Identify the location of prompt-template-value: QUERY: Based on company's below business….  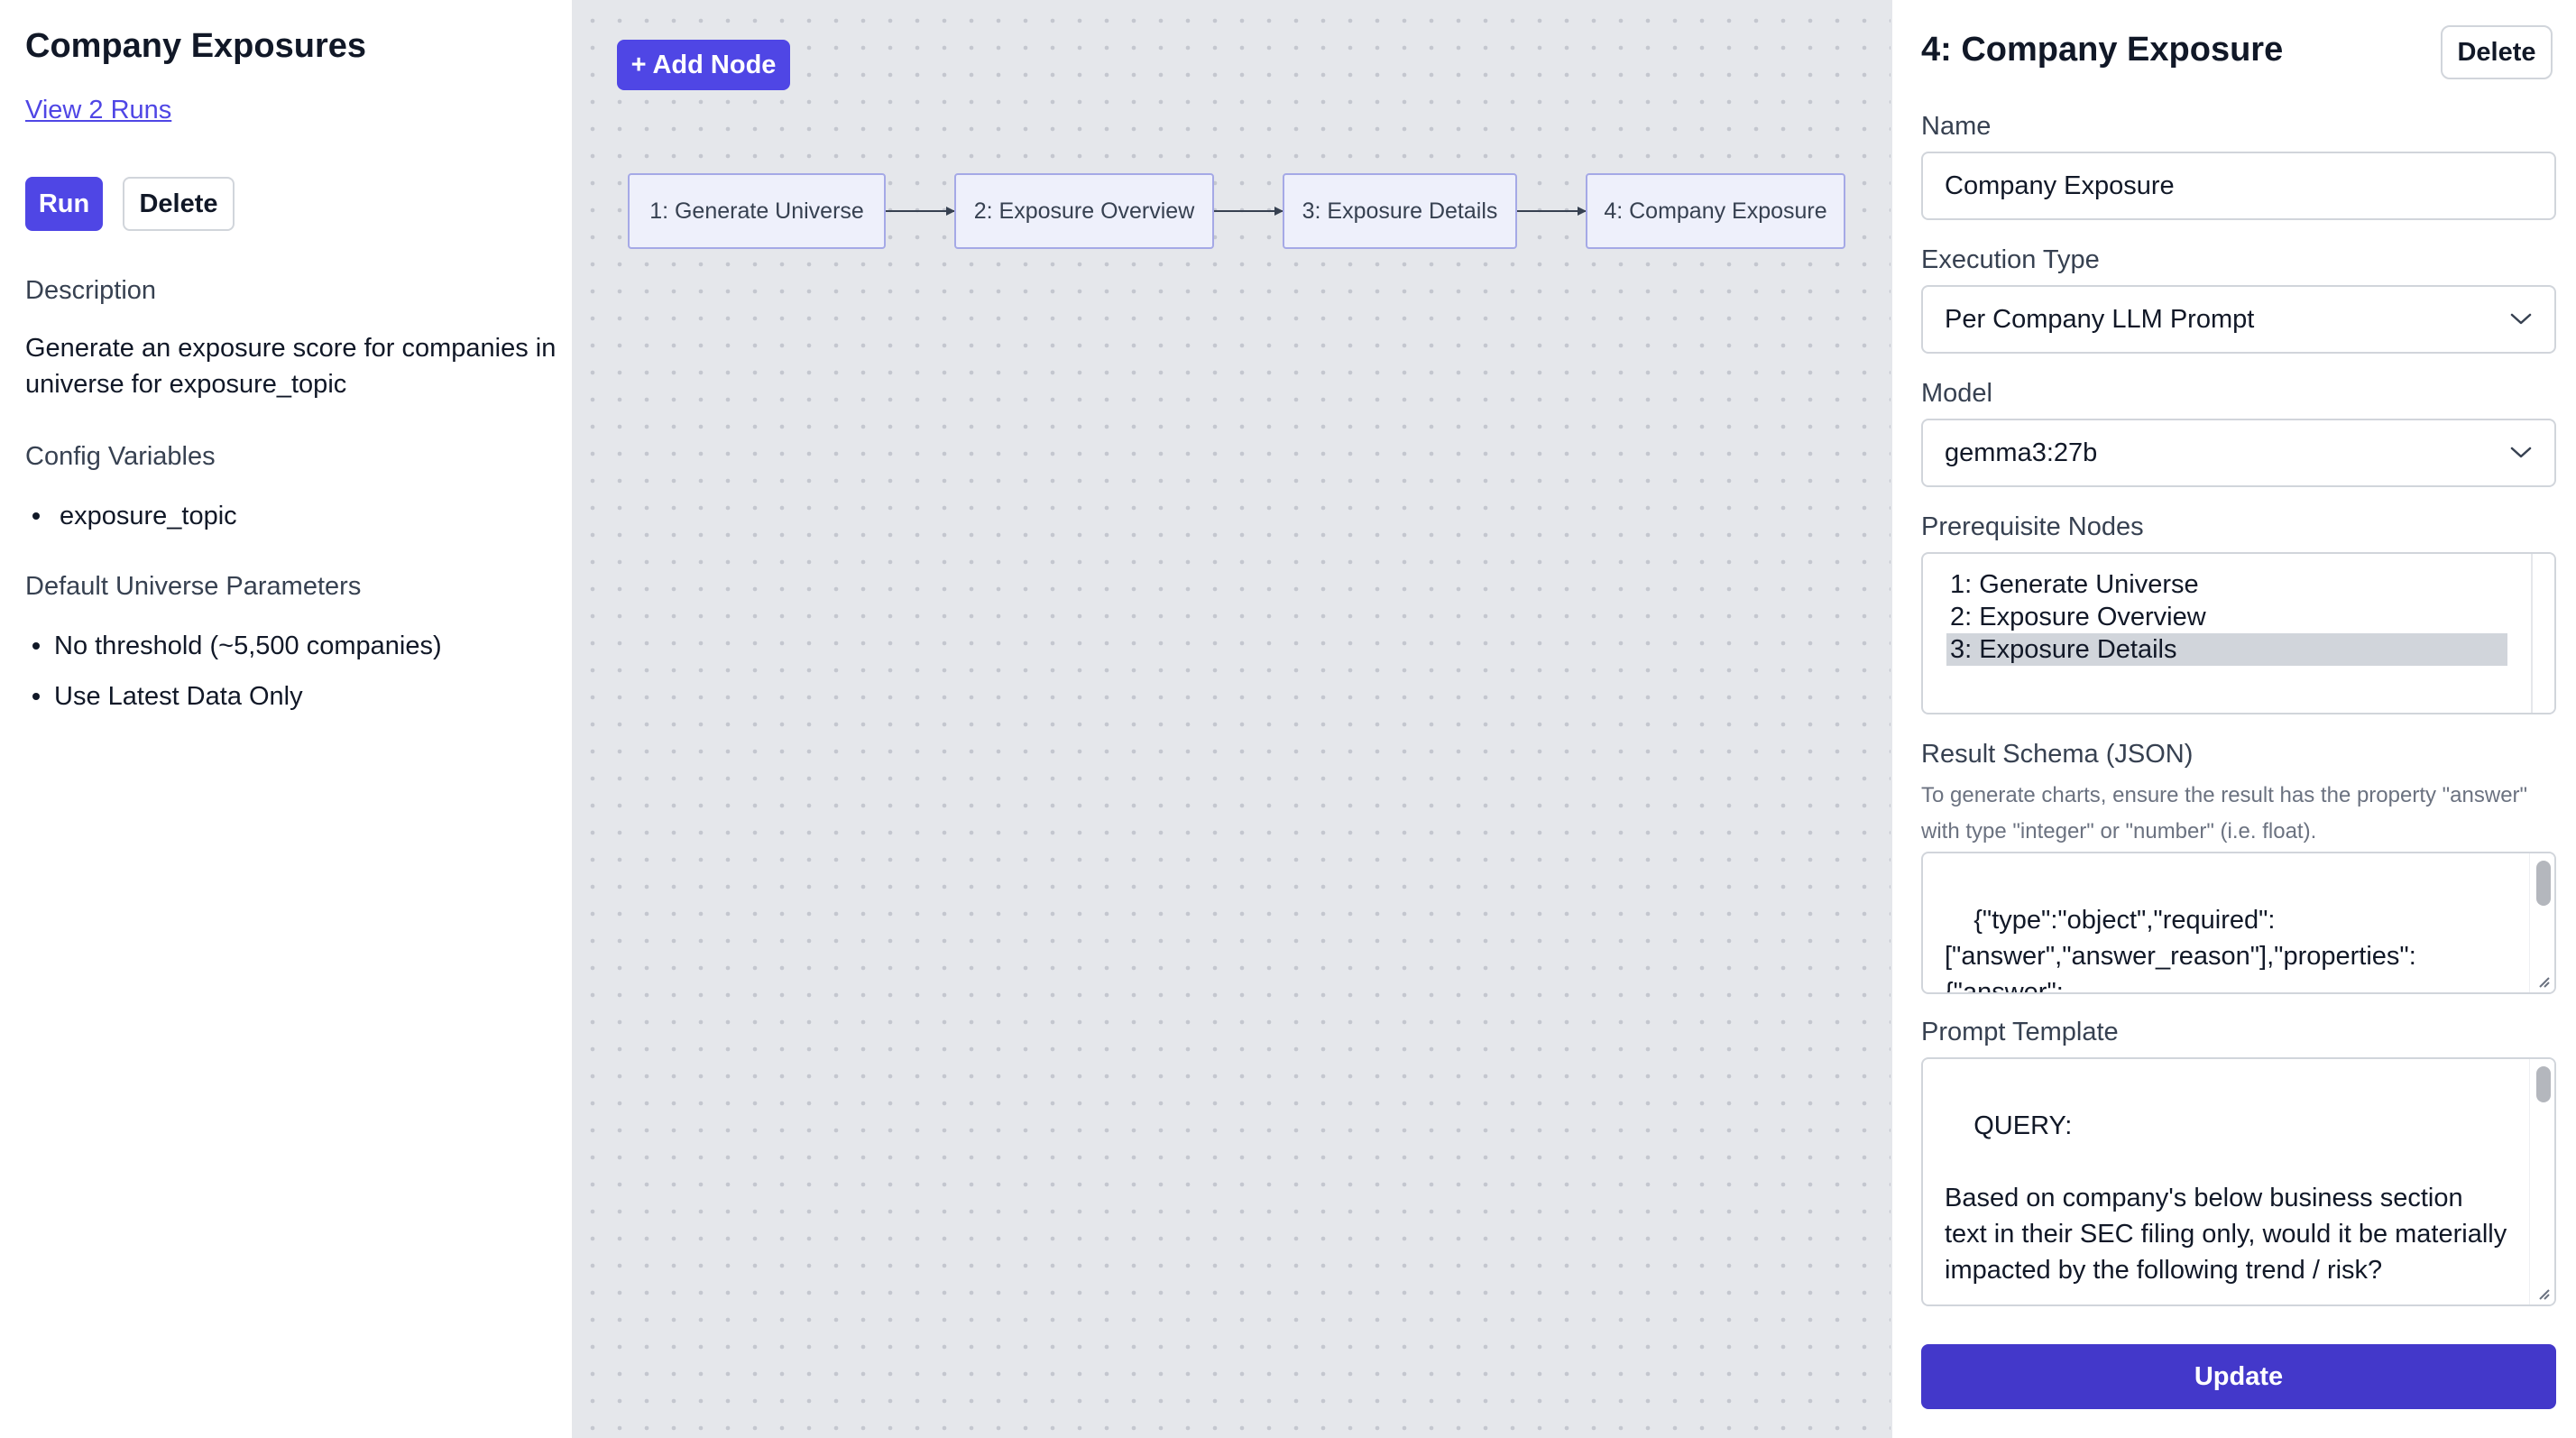
(2226, 1198).